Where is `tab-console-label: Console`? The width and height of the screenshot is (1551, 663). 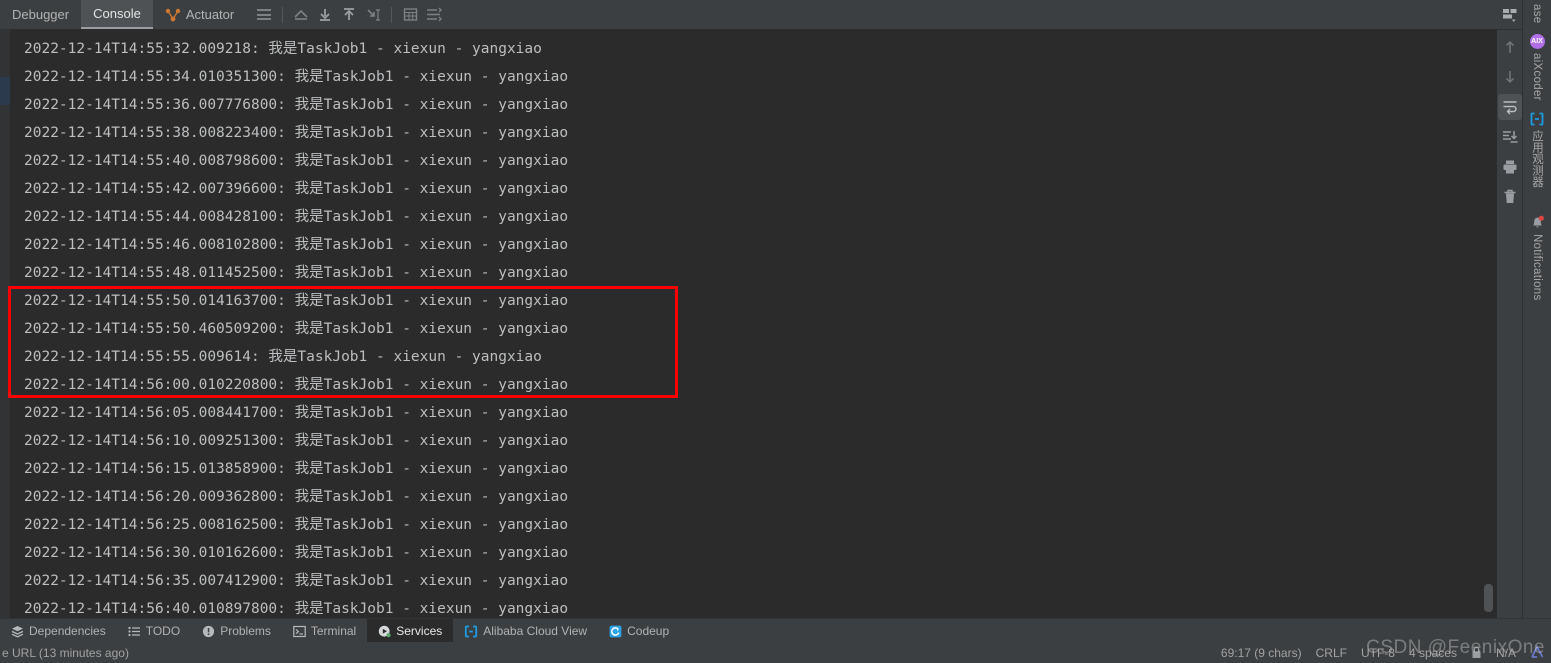
tab-console-label: Console is located at coordinates (117, 13).